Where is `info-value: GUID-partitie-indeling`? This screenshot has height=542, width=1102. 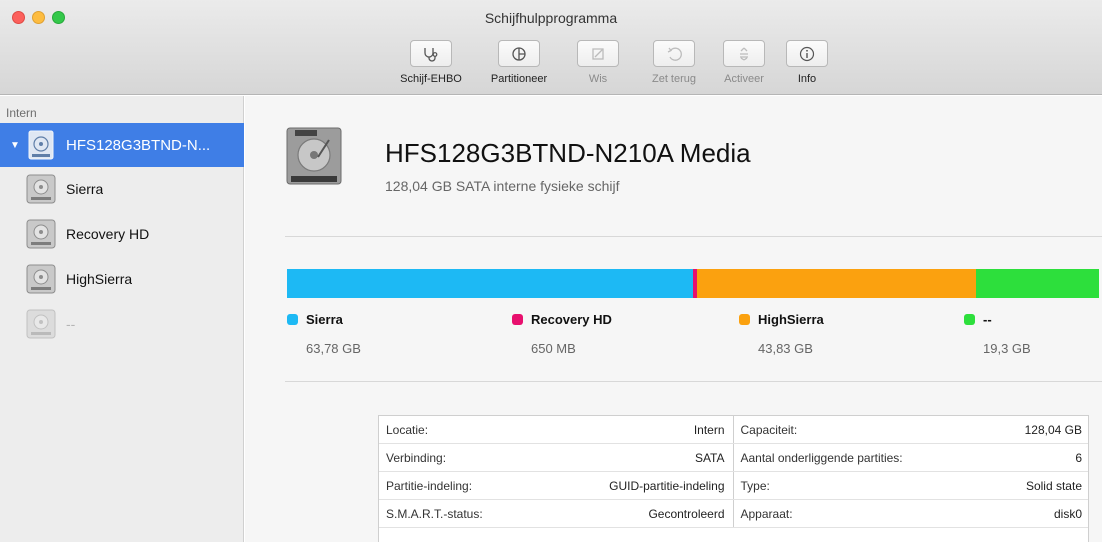
info-value: GUID-partitie-indeling is located at coordinates (667, 485).